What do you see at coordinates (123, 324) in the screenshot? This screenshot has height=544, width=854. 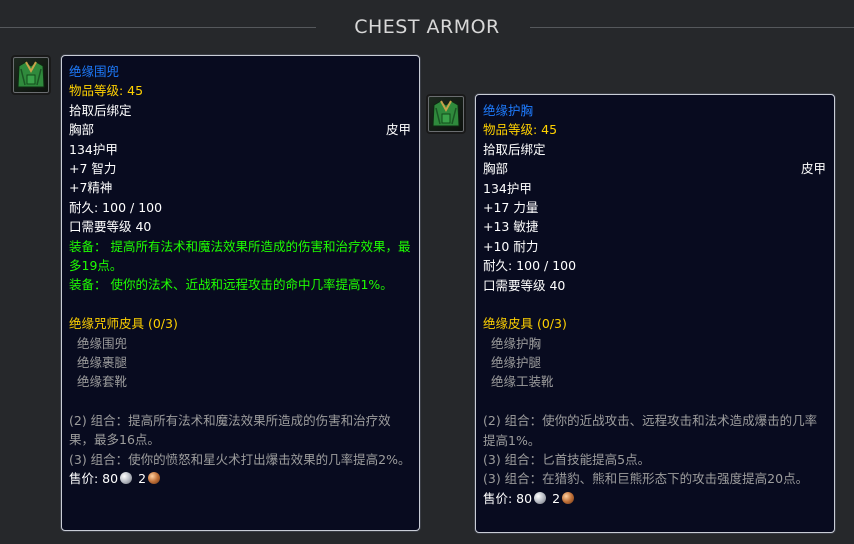 I see `set-name: 绝缘咒师皮具 (0/3)` at bounding box center [123, 324].